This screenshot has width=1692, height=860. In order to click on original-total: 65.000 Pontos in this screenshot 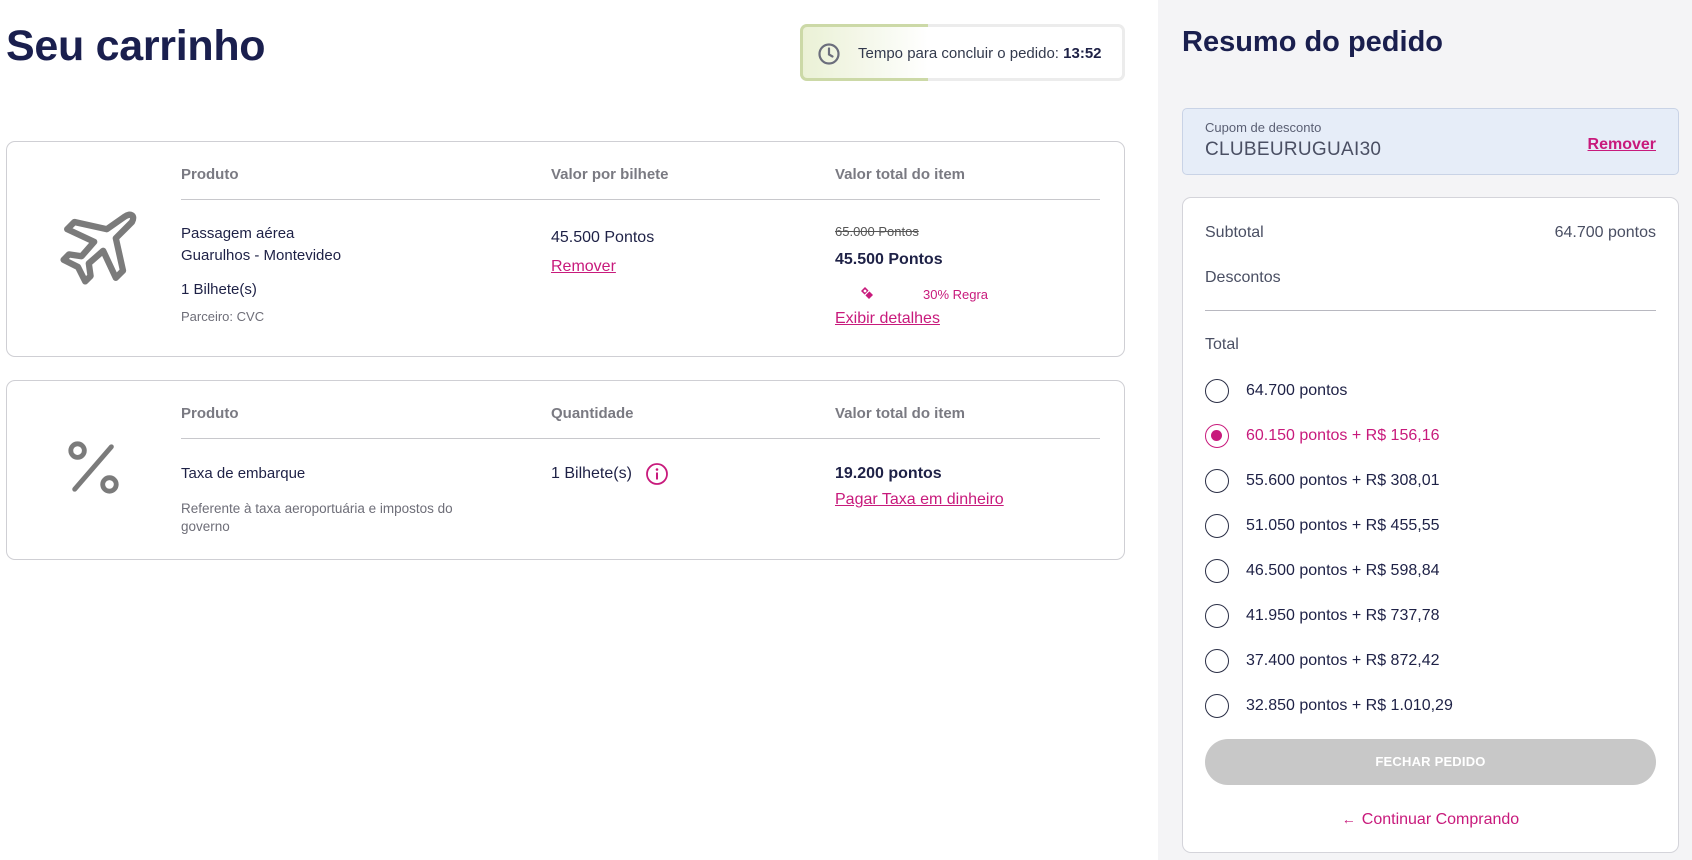, I will do `click(877, 231)`.